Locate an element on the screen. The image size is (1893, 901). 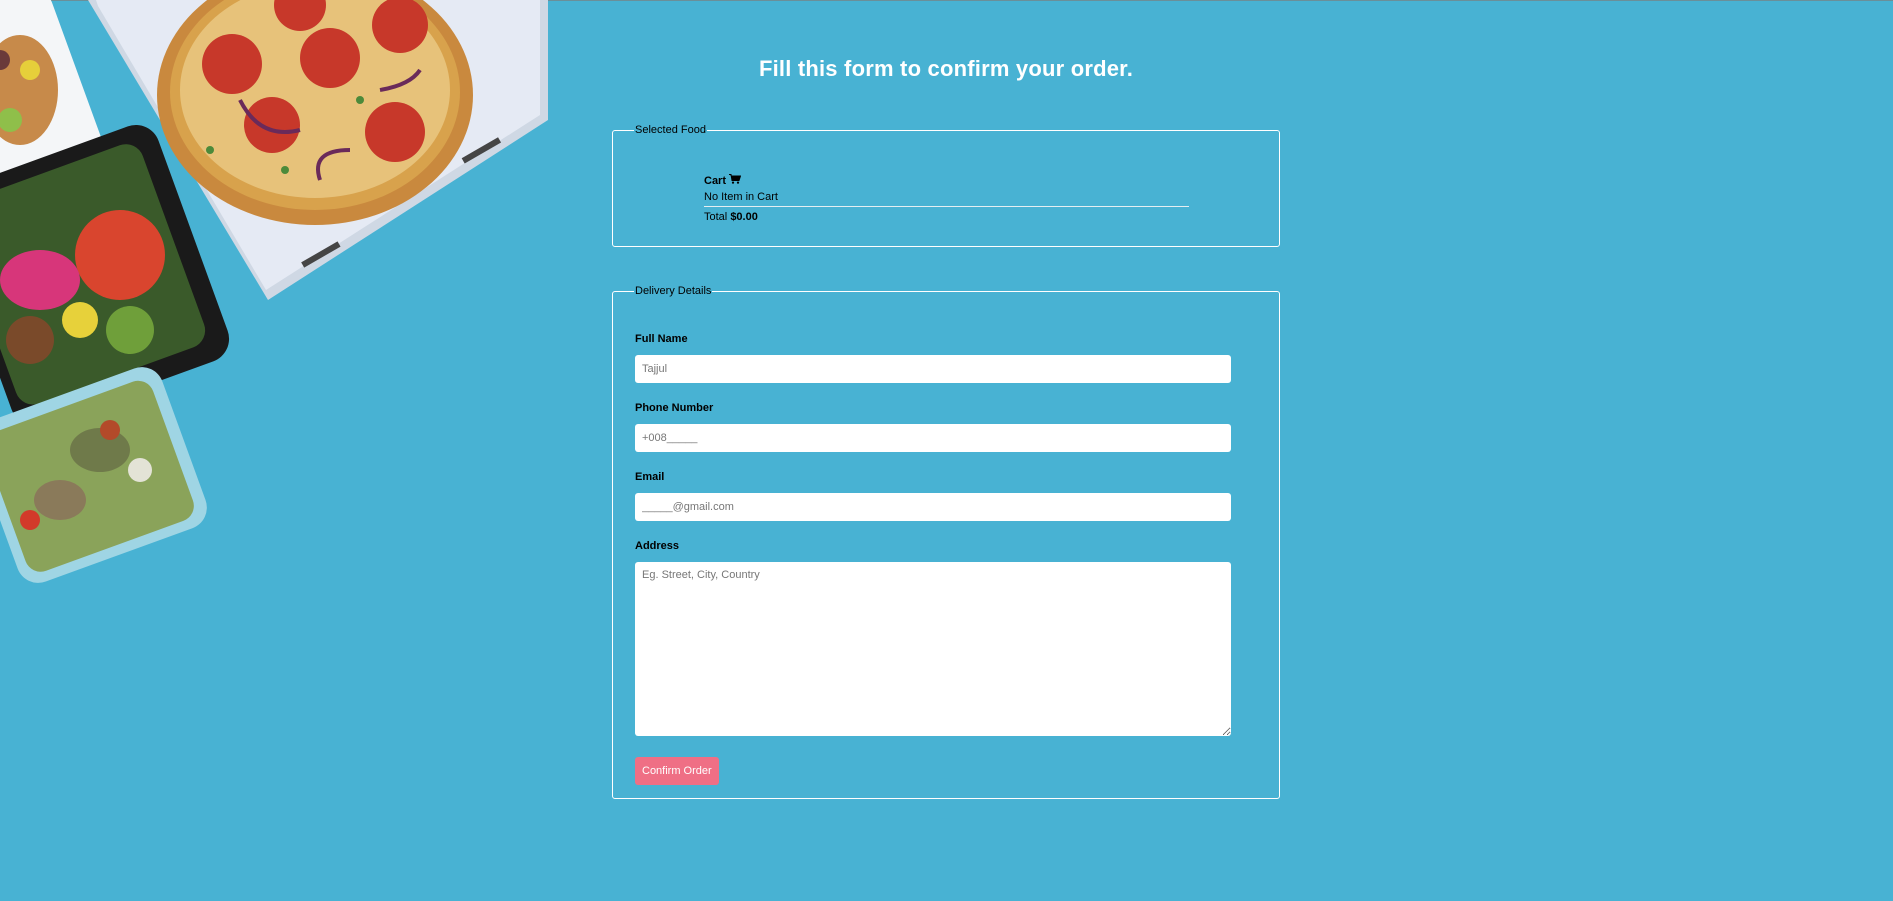
cart-empty-message: No Item in Cart is located at coordinates (946, 199).